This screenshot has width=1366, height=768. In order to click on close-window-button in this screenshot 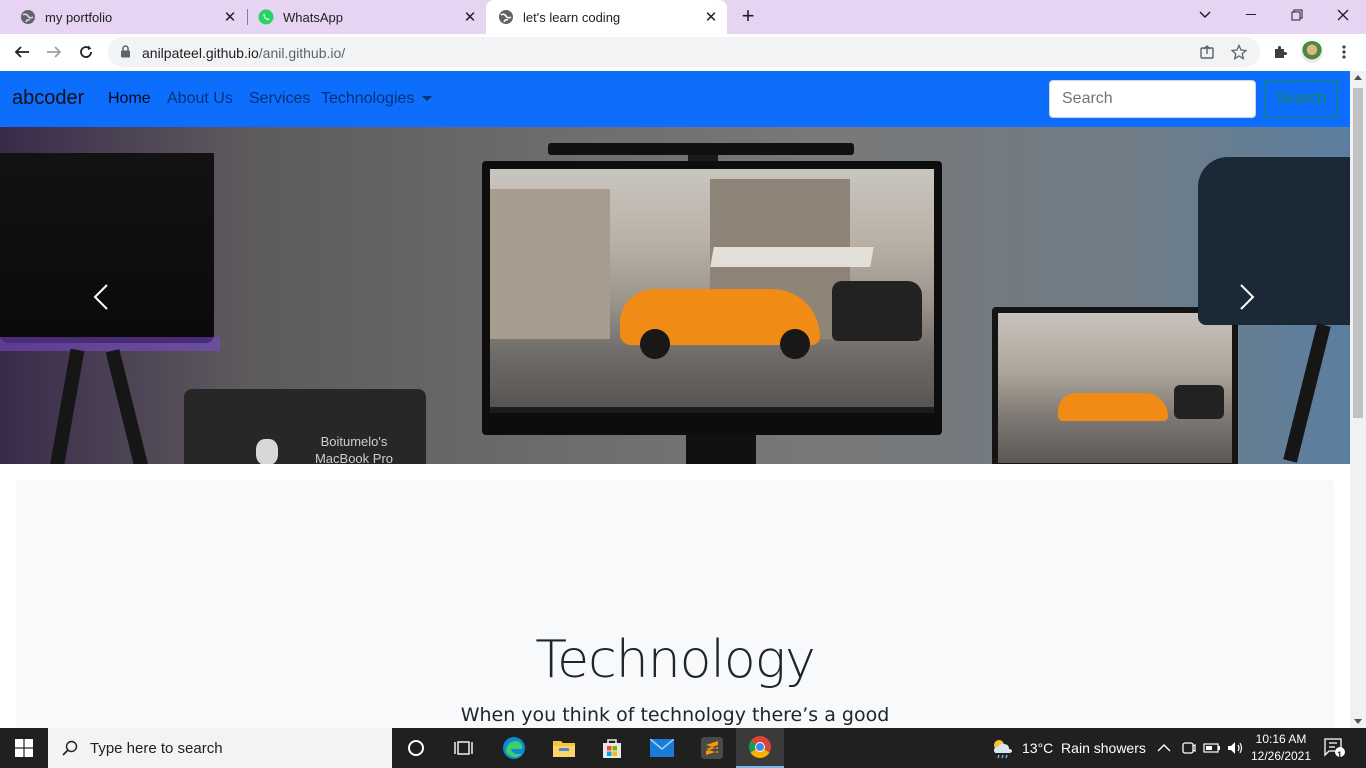, I will do `click(1343, 15)`.